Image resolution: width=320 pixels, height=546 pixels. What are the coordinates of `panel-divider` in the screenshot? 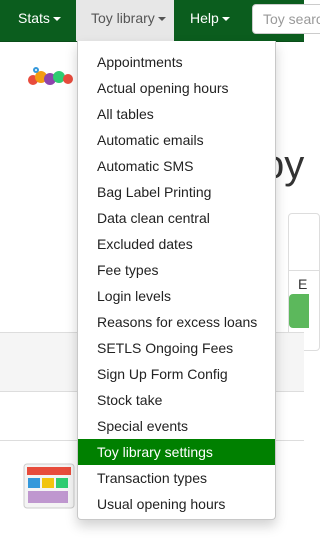 It's located at (304, 270).